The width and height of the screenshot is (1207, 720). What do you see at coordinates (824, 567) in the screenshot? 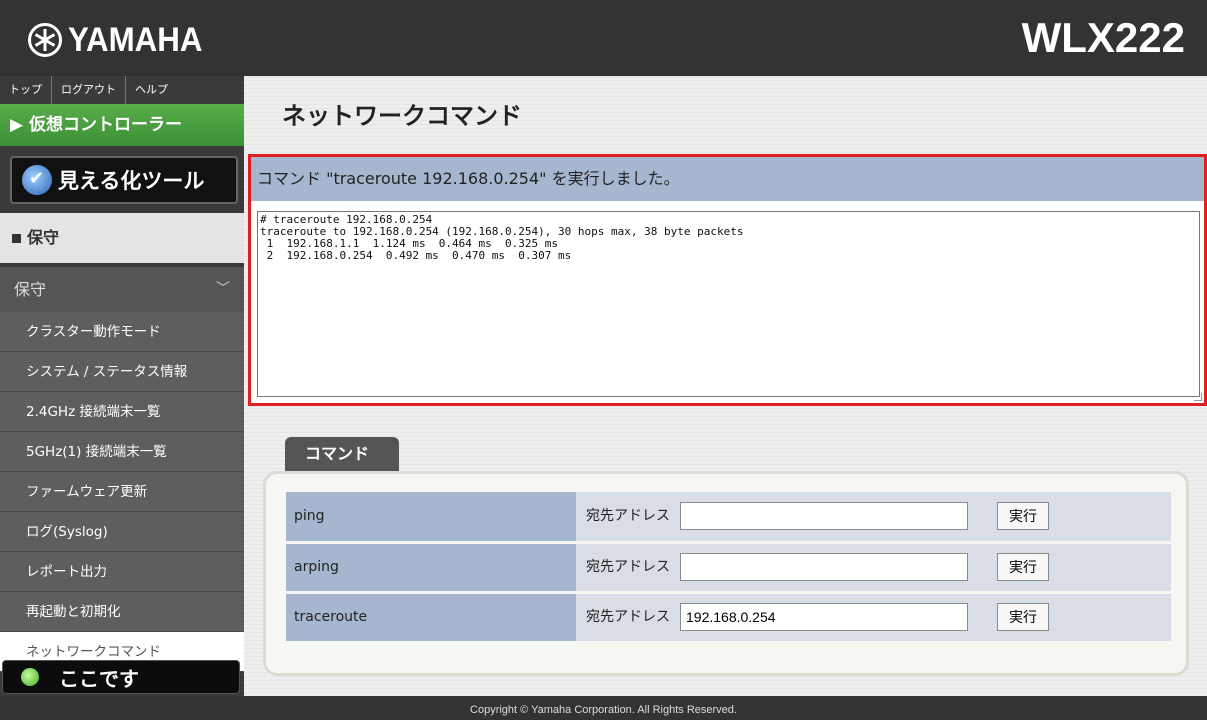
I see `arping-address-input` at bounding box center [824, 567].